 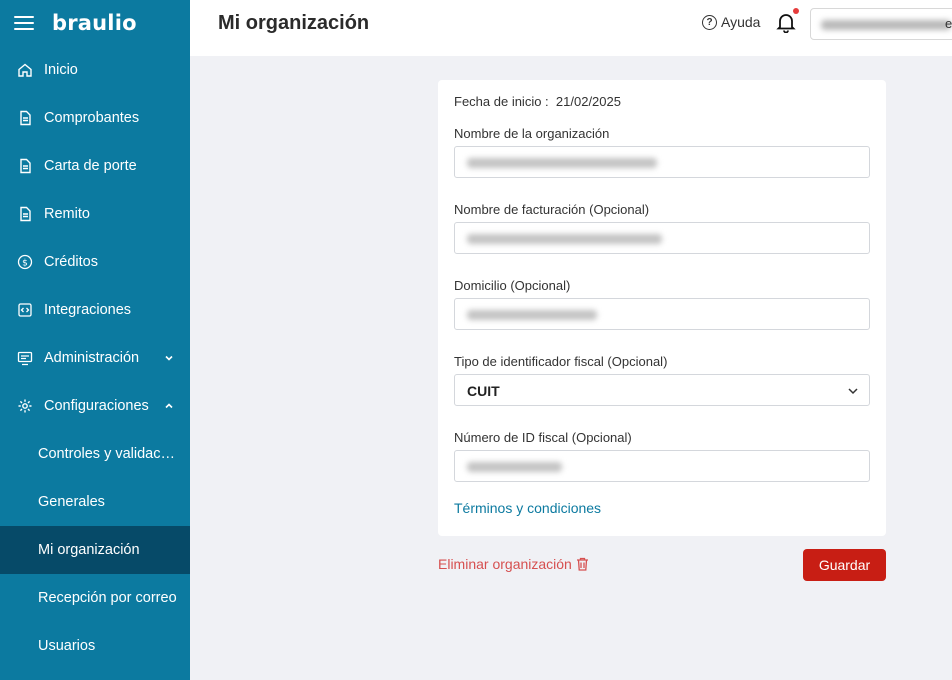 I want to click on billing-name-input, so click(x=662, y=238).